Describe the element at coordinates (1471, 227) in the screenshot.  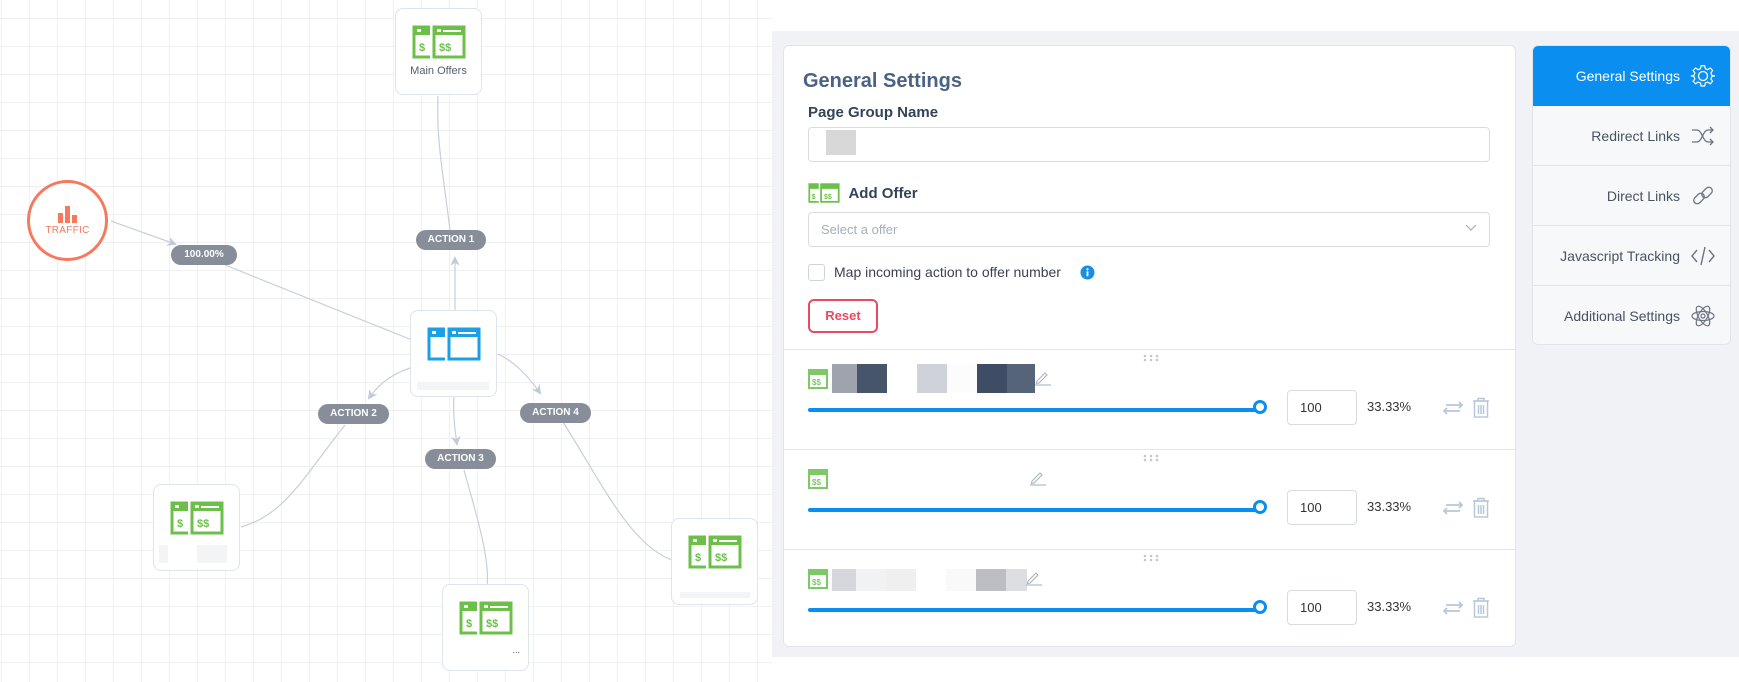
I see `chevron-down-icon` at that location.